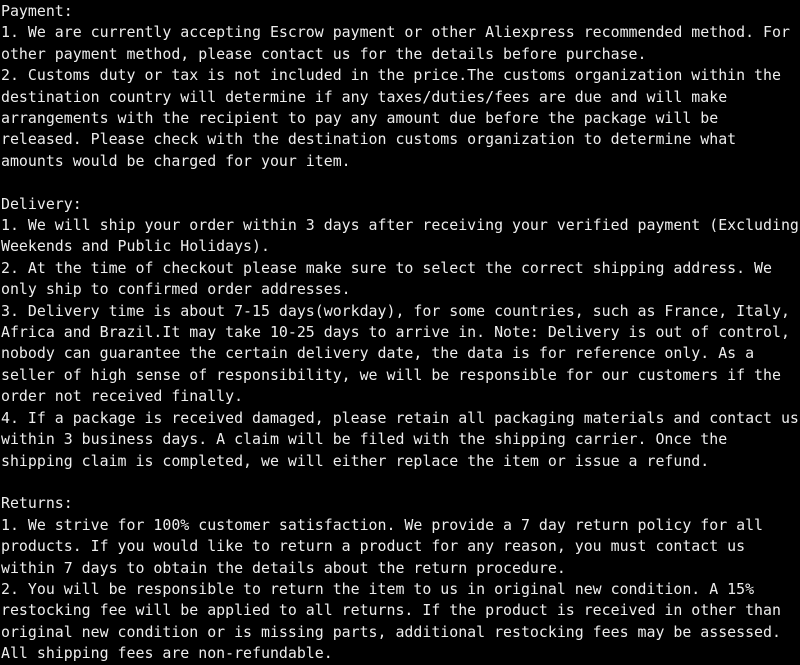 This screenshot has height=665, width=800. What do you see at coordinates (37, 11) in the screenshot?
I see `payment-section-heading: Payment:` at bounding box center [37, 11].